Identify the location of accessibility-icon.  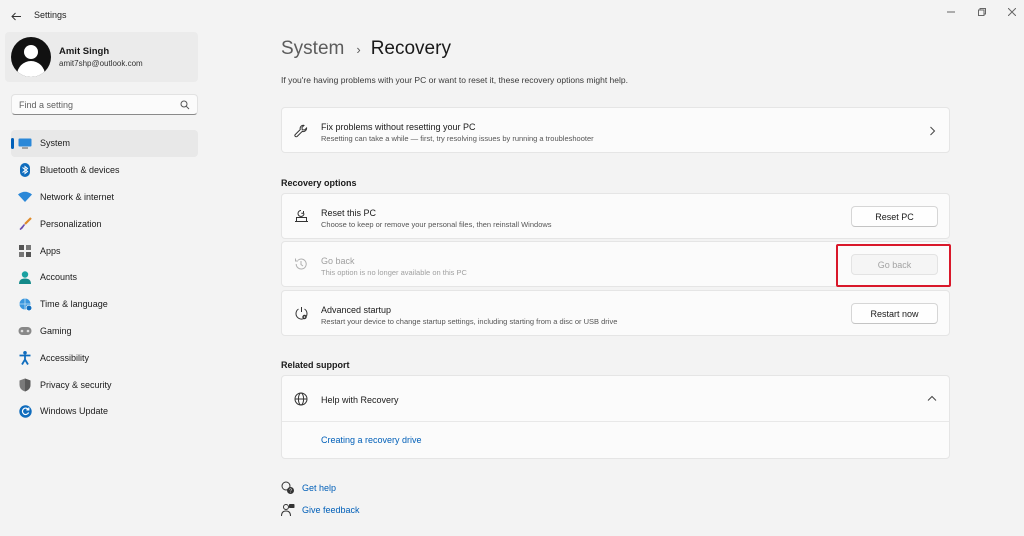
(25, 357).